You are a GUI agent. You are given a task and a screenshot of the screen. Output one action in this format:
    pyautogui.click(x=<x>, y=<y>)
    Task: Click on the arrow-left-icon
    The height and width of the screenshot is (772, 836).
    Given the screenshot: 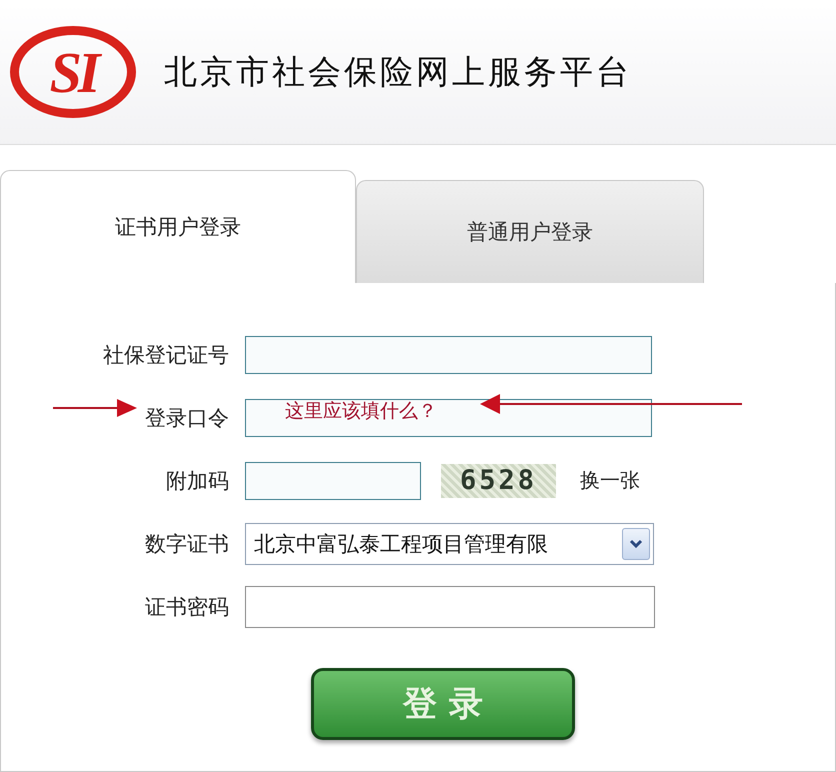 What is the action you would take?
    pyautogui.click(x=611, y=404)
    